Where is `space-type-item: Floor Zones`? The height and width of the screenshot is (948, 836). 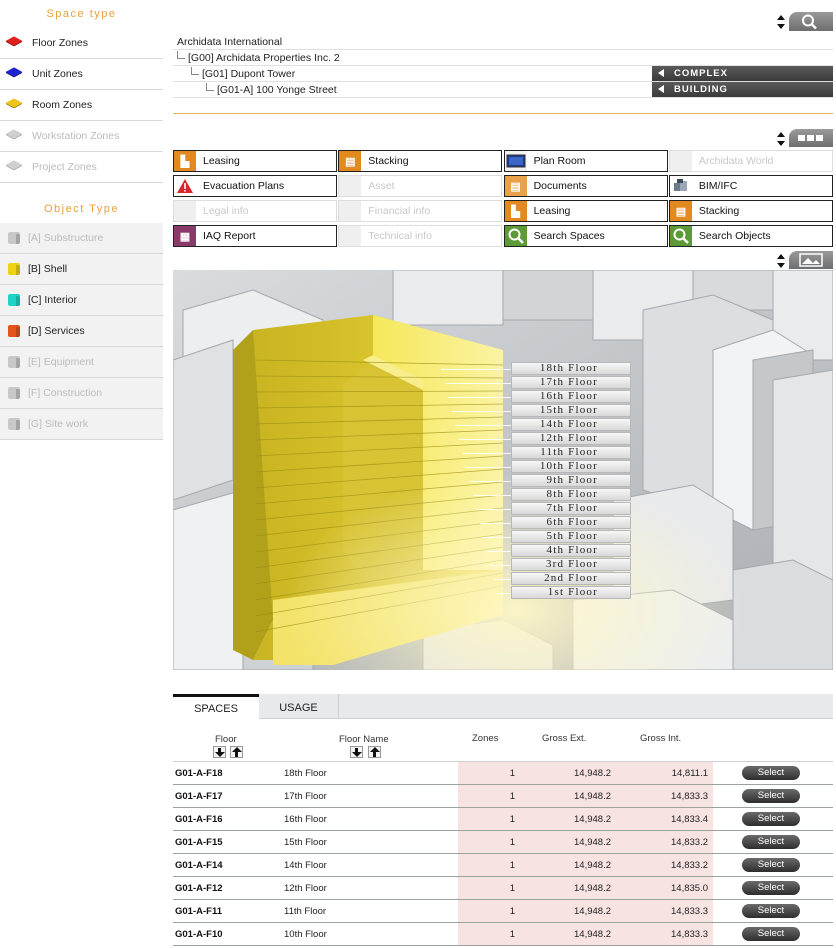 space-type-item: Floor Zones is located at coordinates (81, 43).